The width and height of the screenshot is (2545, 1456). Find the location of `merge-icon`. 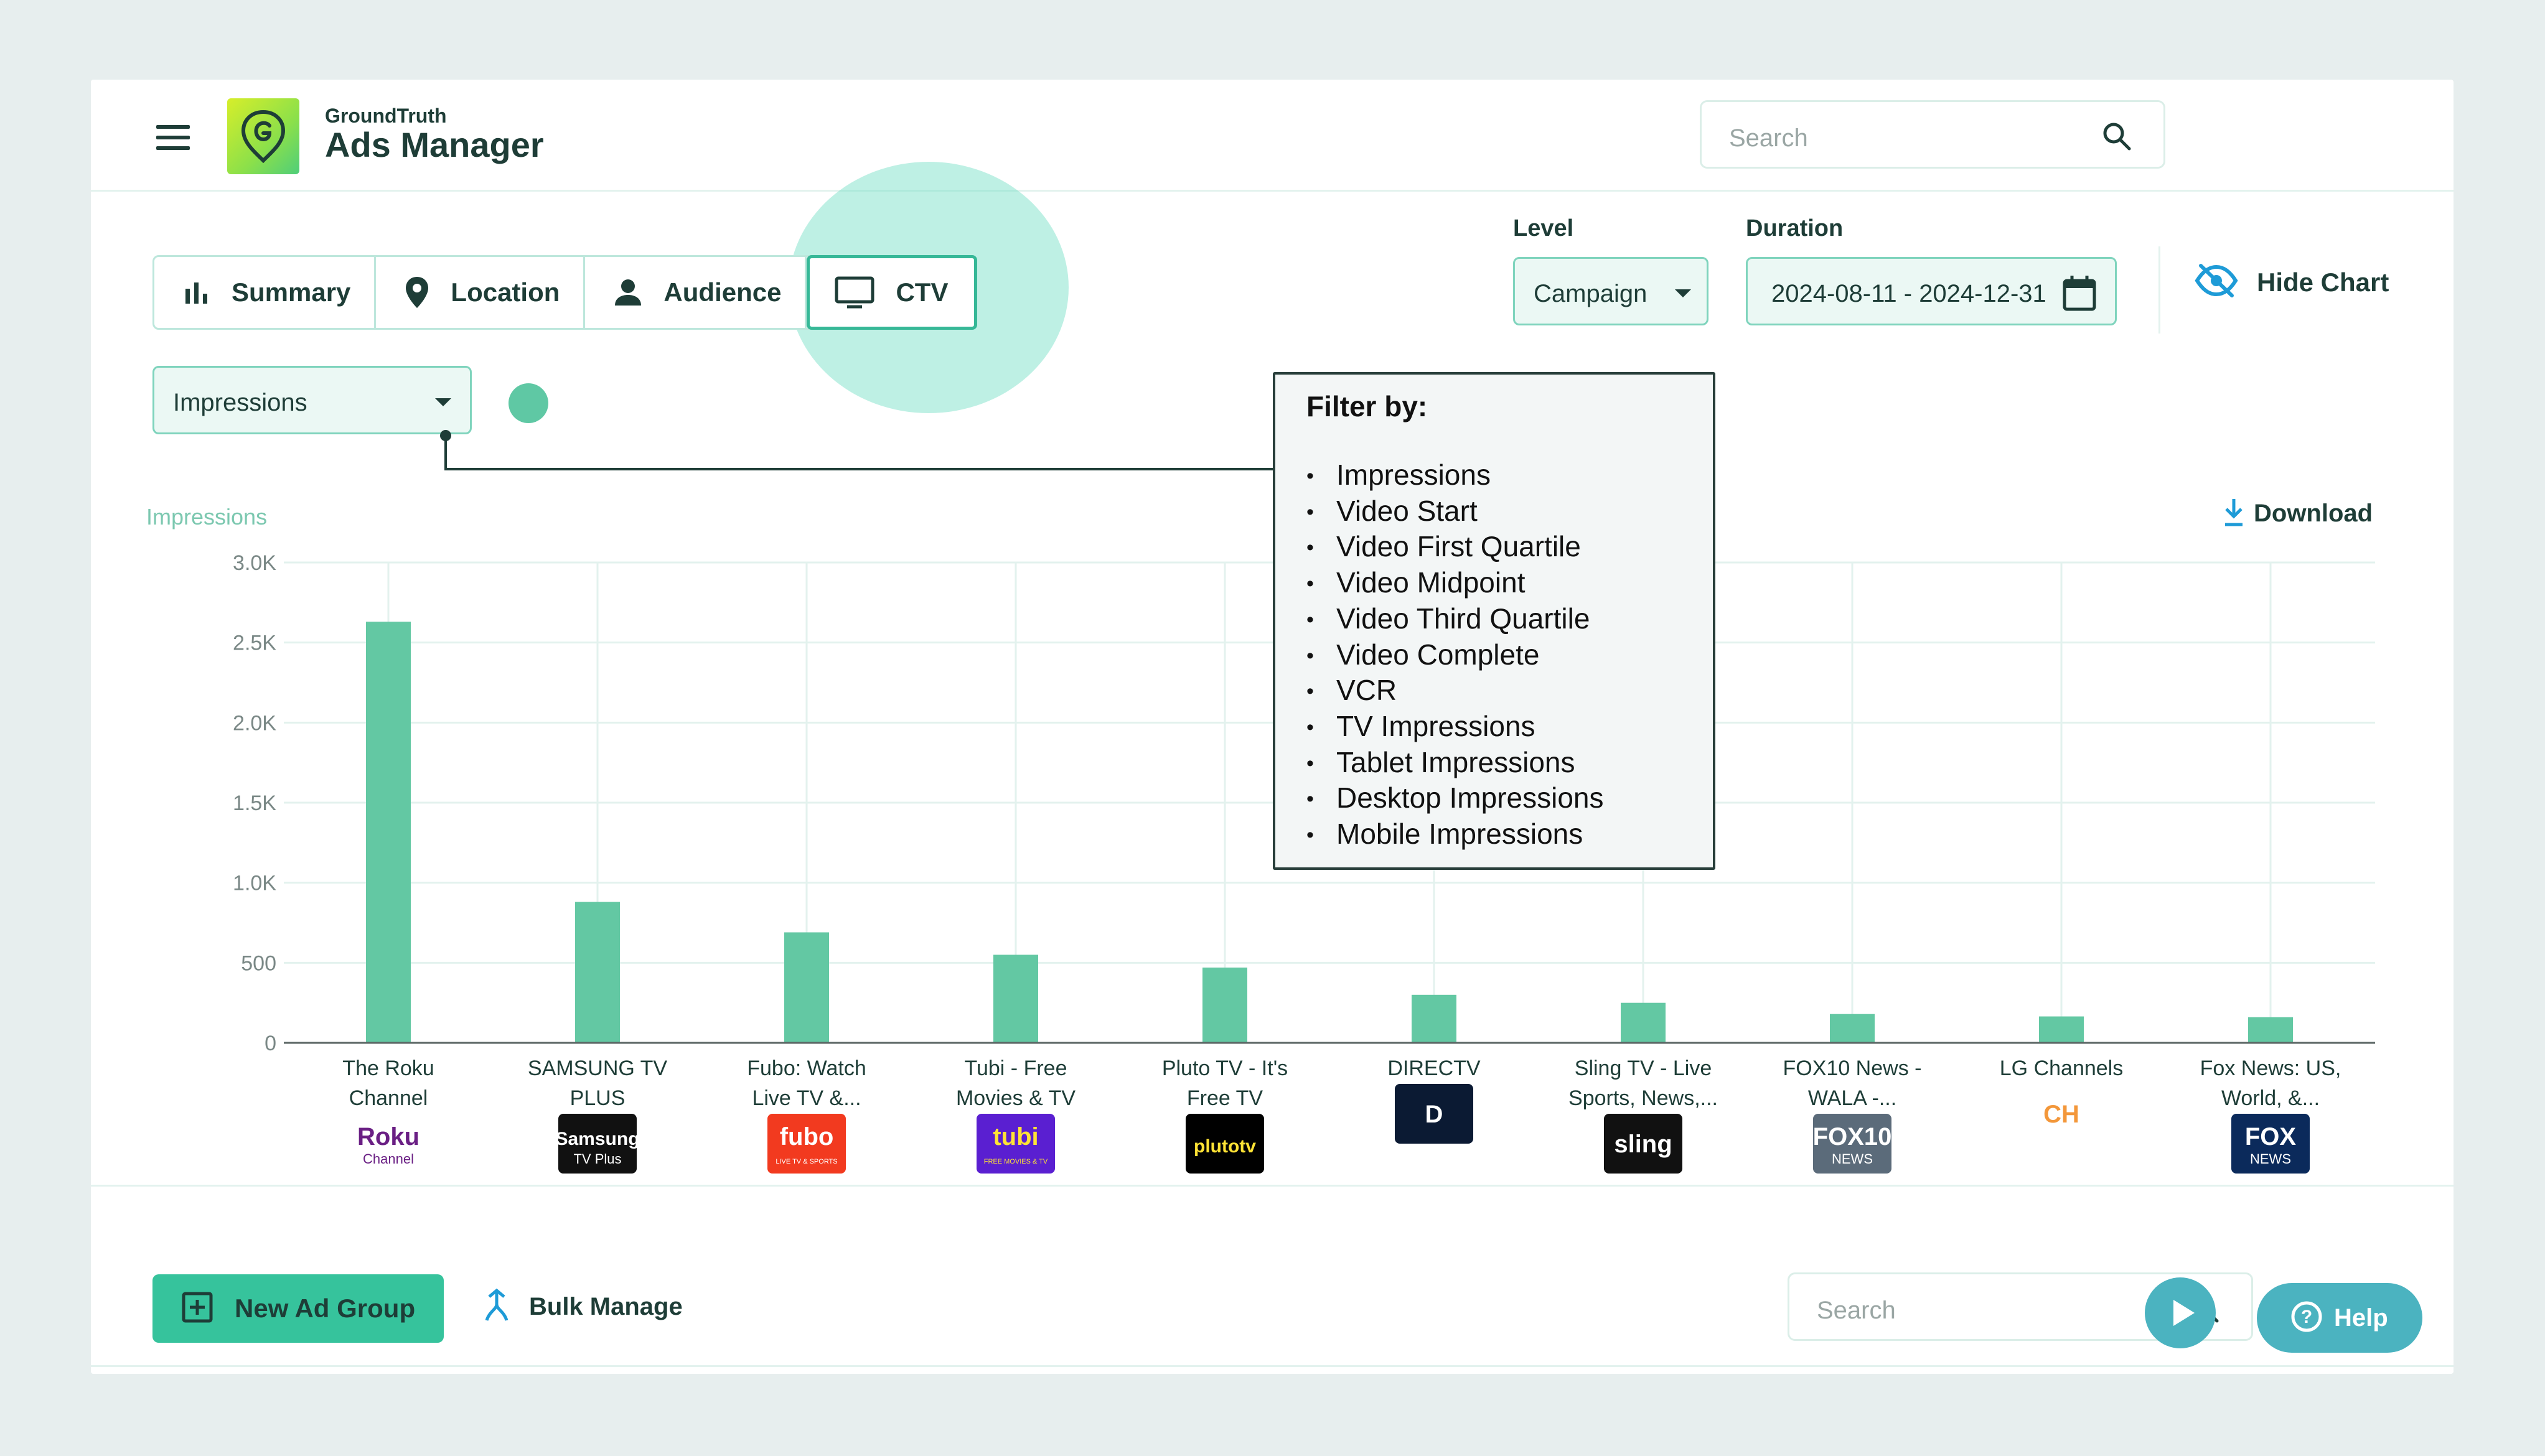

merge-icon is located at coordinates (496, 1307).